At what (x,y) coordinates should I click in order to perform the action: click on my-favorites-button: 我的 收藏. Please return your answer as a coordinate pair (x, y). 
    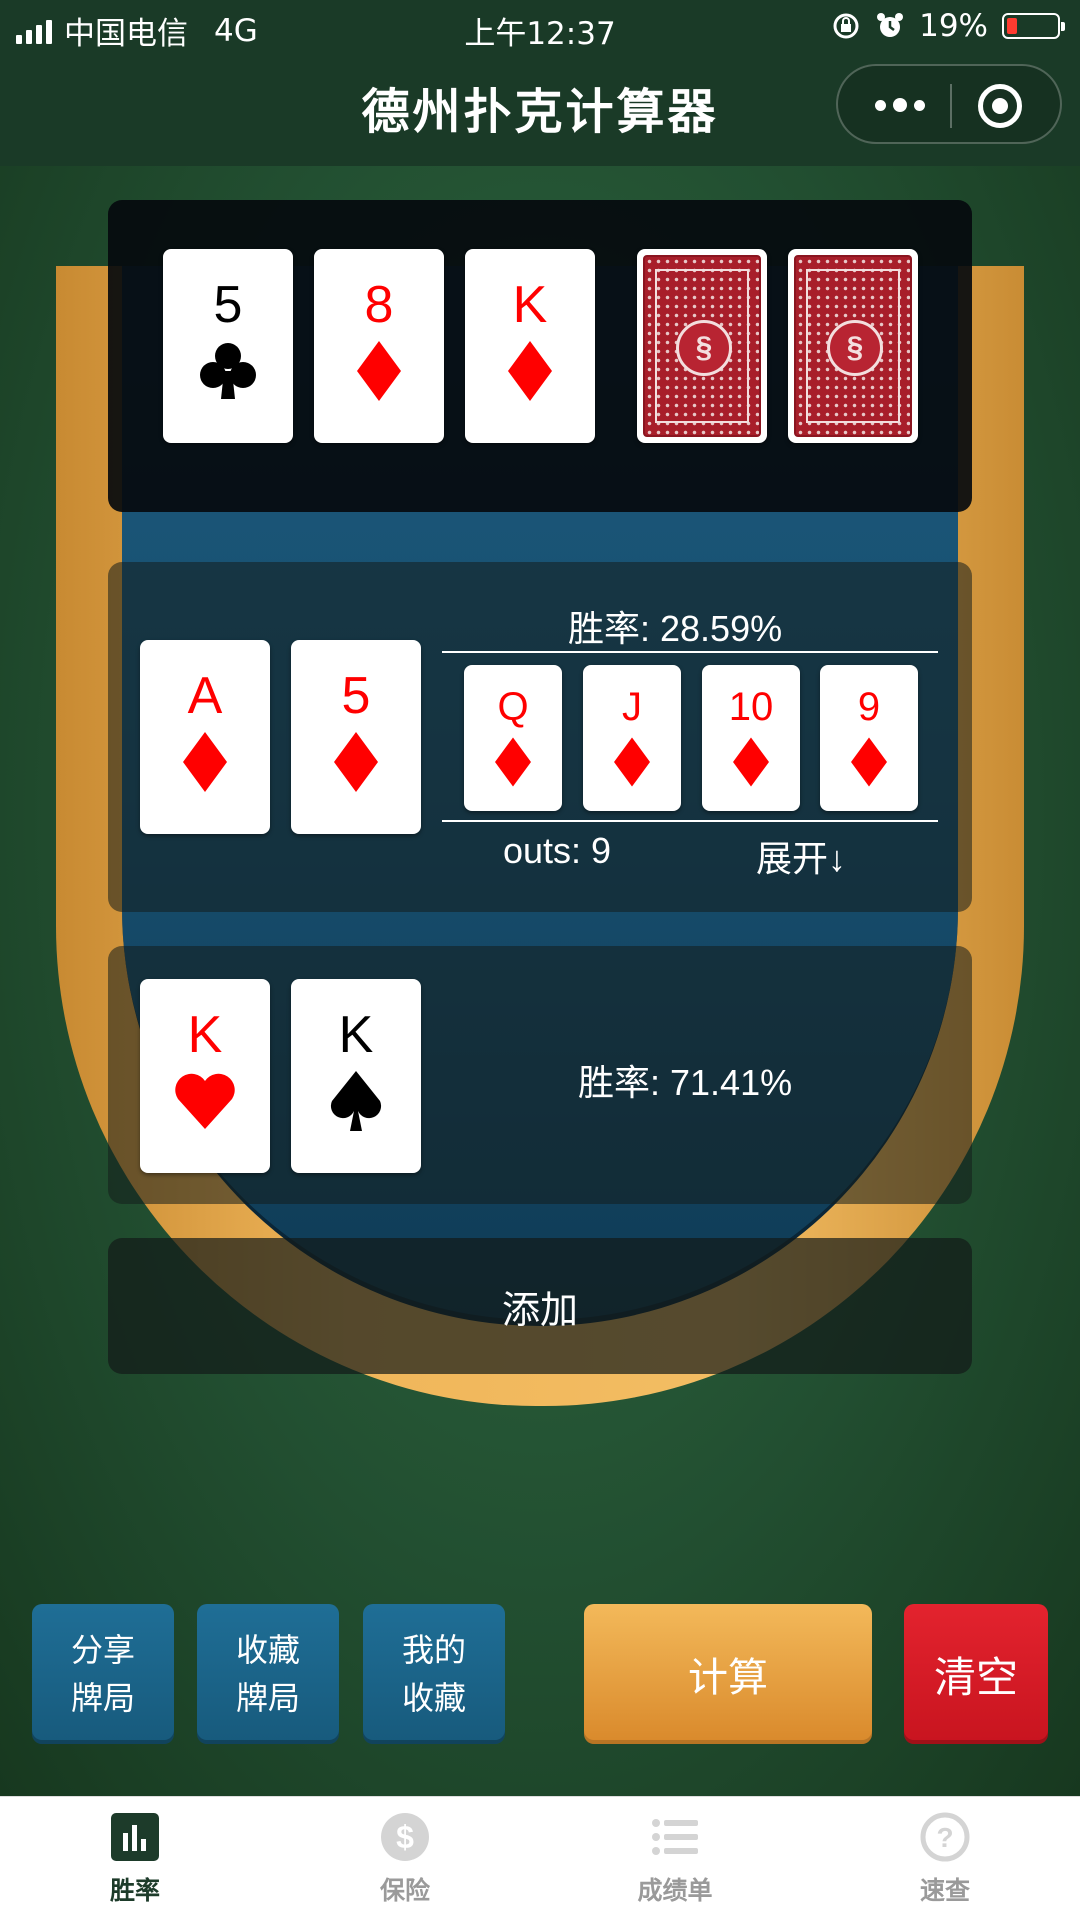
    Looking at the image, I should click on (434, 1674).